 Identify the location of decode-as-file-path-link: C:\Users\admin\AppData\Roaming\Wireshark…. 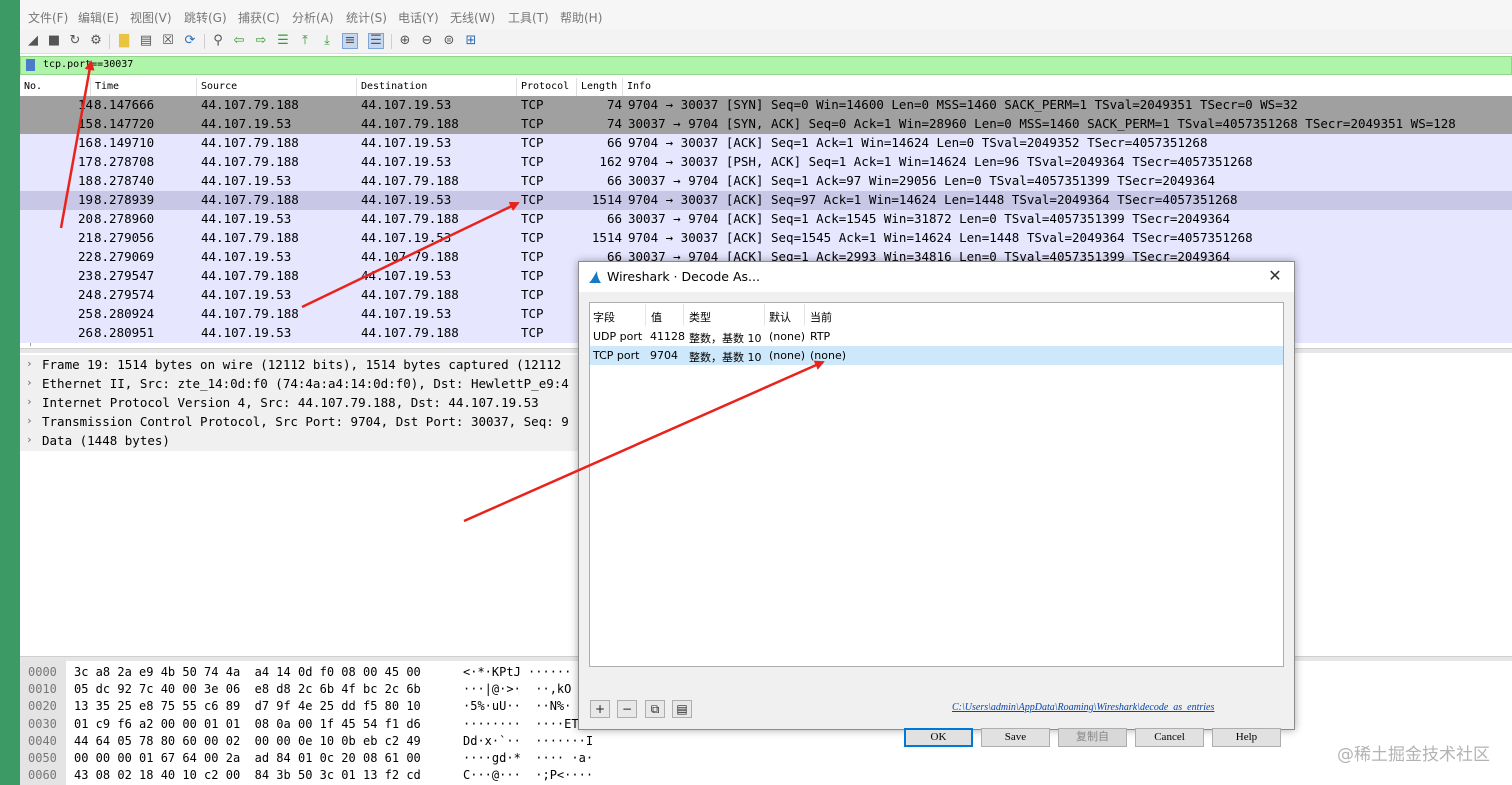
(1083, 707).